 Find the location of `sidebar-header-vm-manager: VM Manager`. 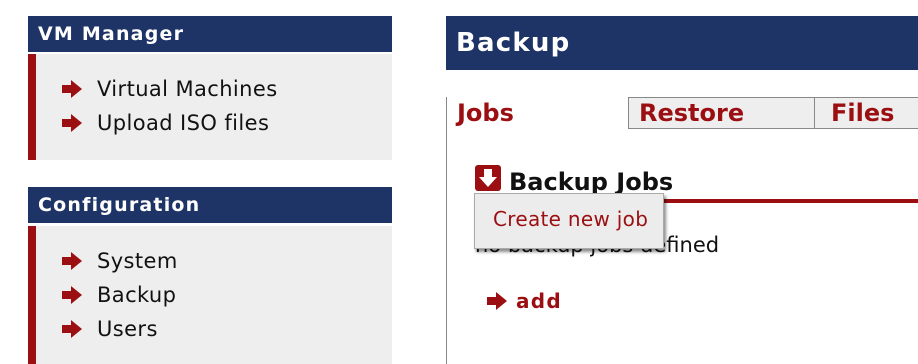

sidebar-header-vm-manager: VM Manager is located at coordinates (210, 34).